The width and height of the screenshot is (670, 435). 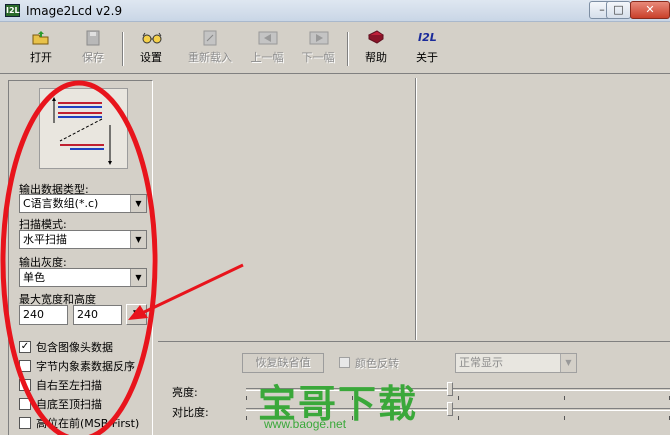 What do you see at coordinates (43, 315) in the screenshot?
I see `max-width-input: 240` at bounding box center [43, 315].